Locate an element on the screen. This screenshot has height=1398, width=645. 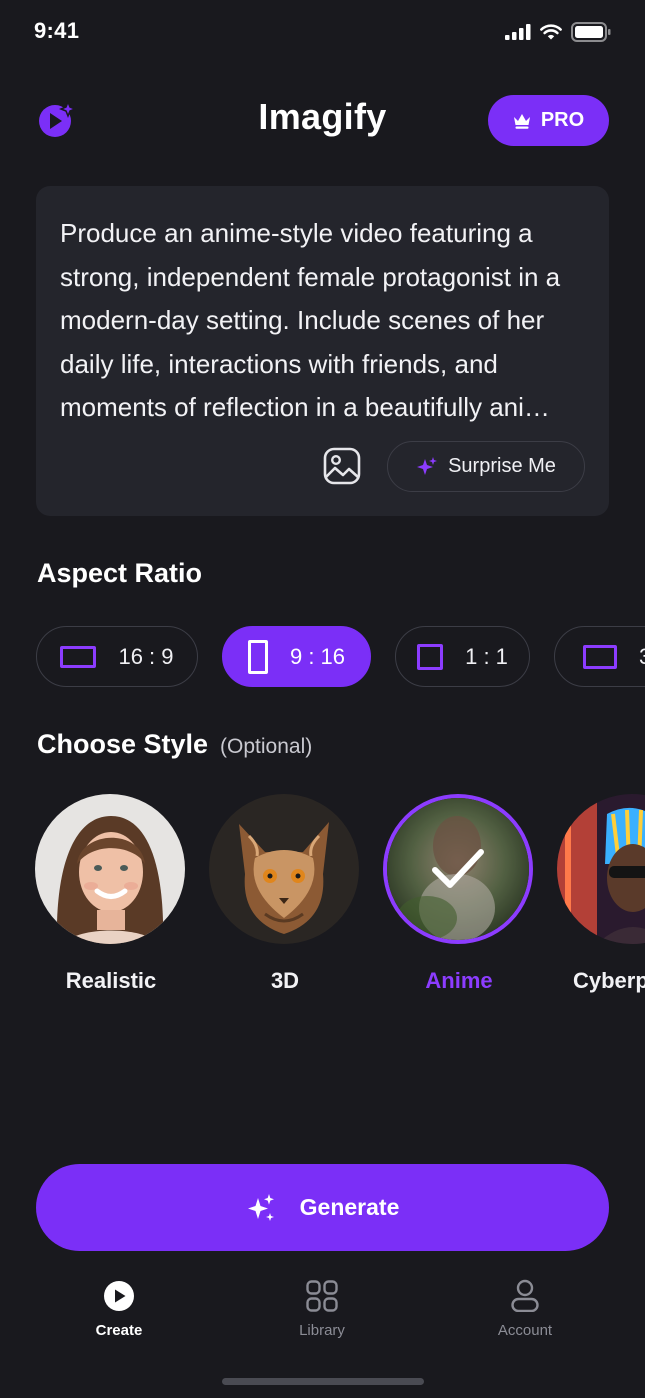
image-upload-icon is located at coordinates (342, 466).